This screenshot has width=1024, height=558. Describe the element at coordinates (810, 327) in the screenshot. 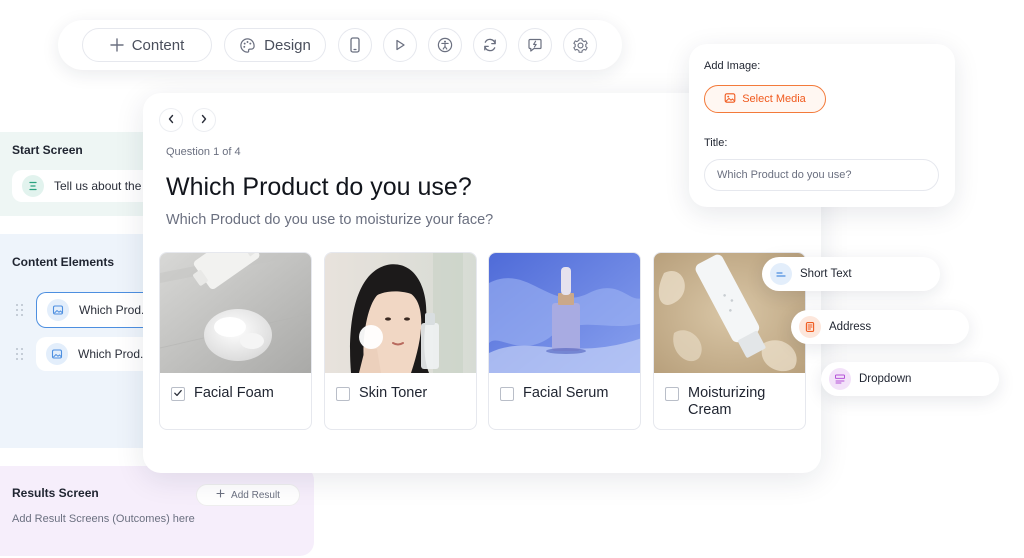

I see `address-icon` at that location.